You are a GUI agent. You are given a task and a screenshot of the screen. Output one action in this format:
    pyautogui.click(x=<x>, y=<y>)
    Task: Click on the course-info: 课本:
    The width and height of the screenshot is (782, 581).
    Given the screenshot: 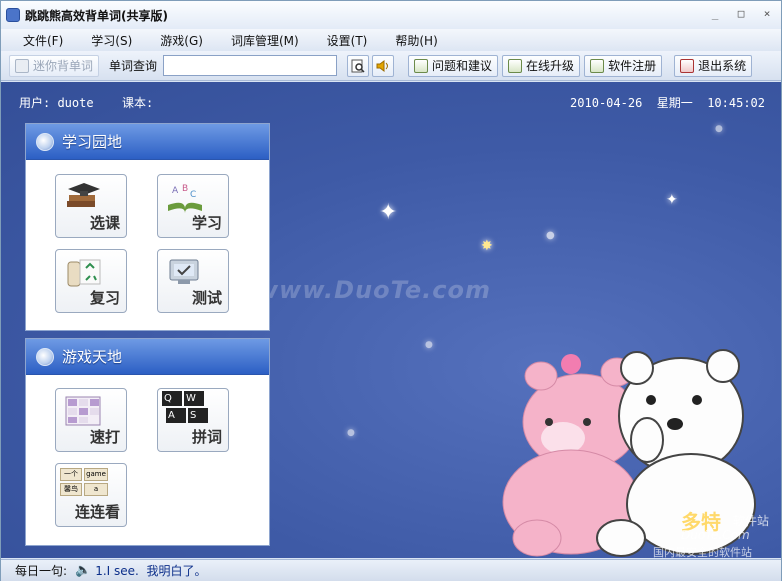 What is the action you would take?
    pyautogui.click(x=138, y=103)
    